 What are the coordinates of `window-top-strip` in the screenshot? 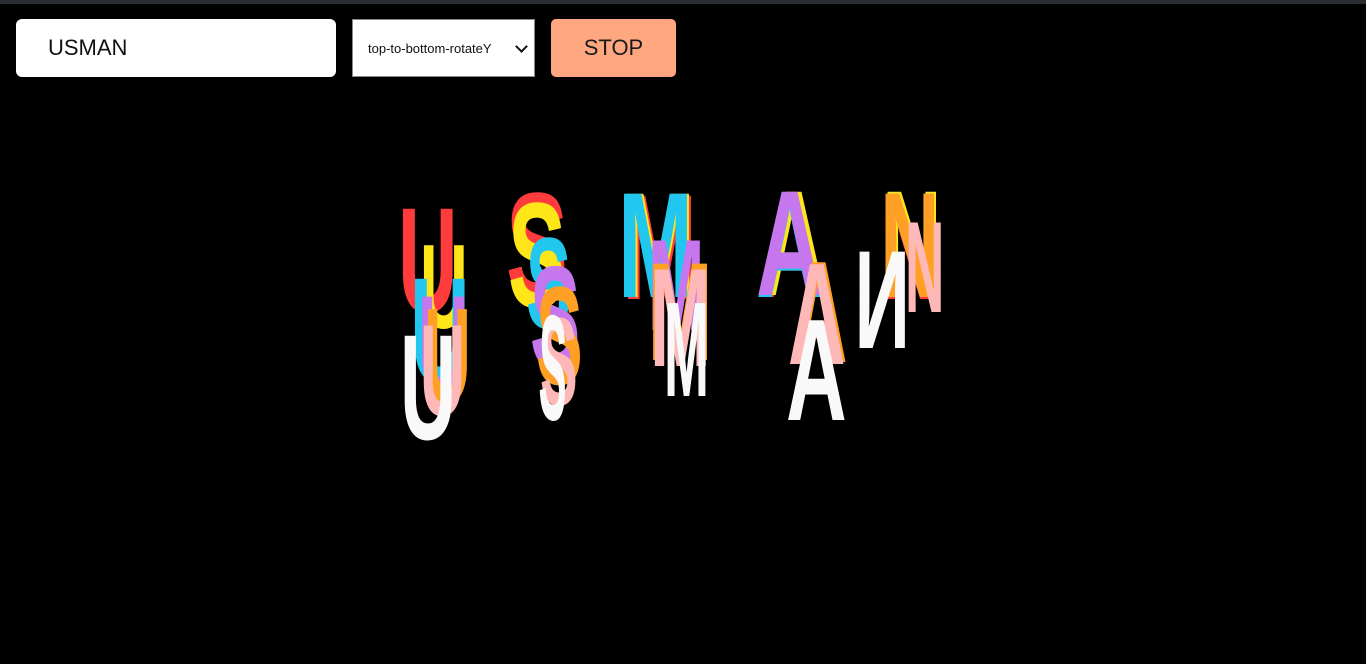 It's located at (683, 2).